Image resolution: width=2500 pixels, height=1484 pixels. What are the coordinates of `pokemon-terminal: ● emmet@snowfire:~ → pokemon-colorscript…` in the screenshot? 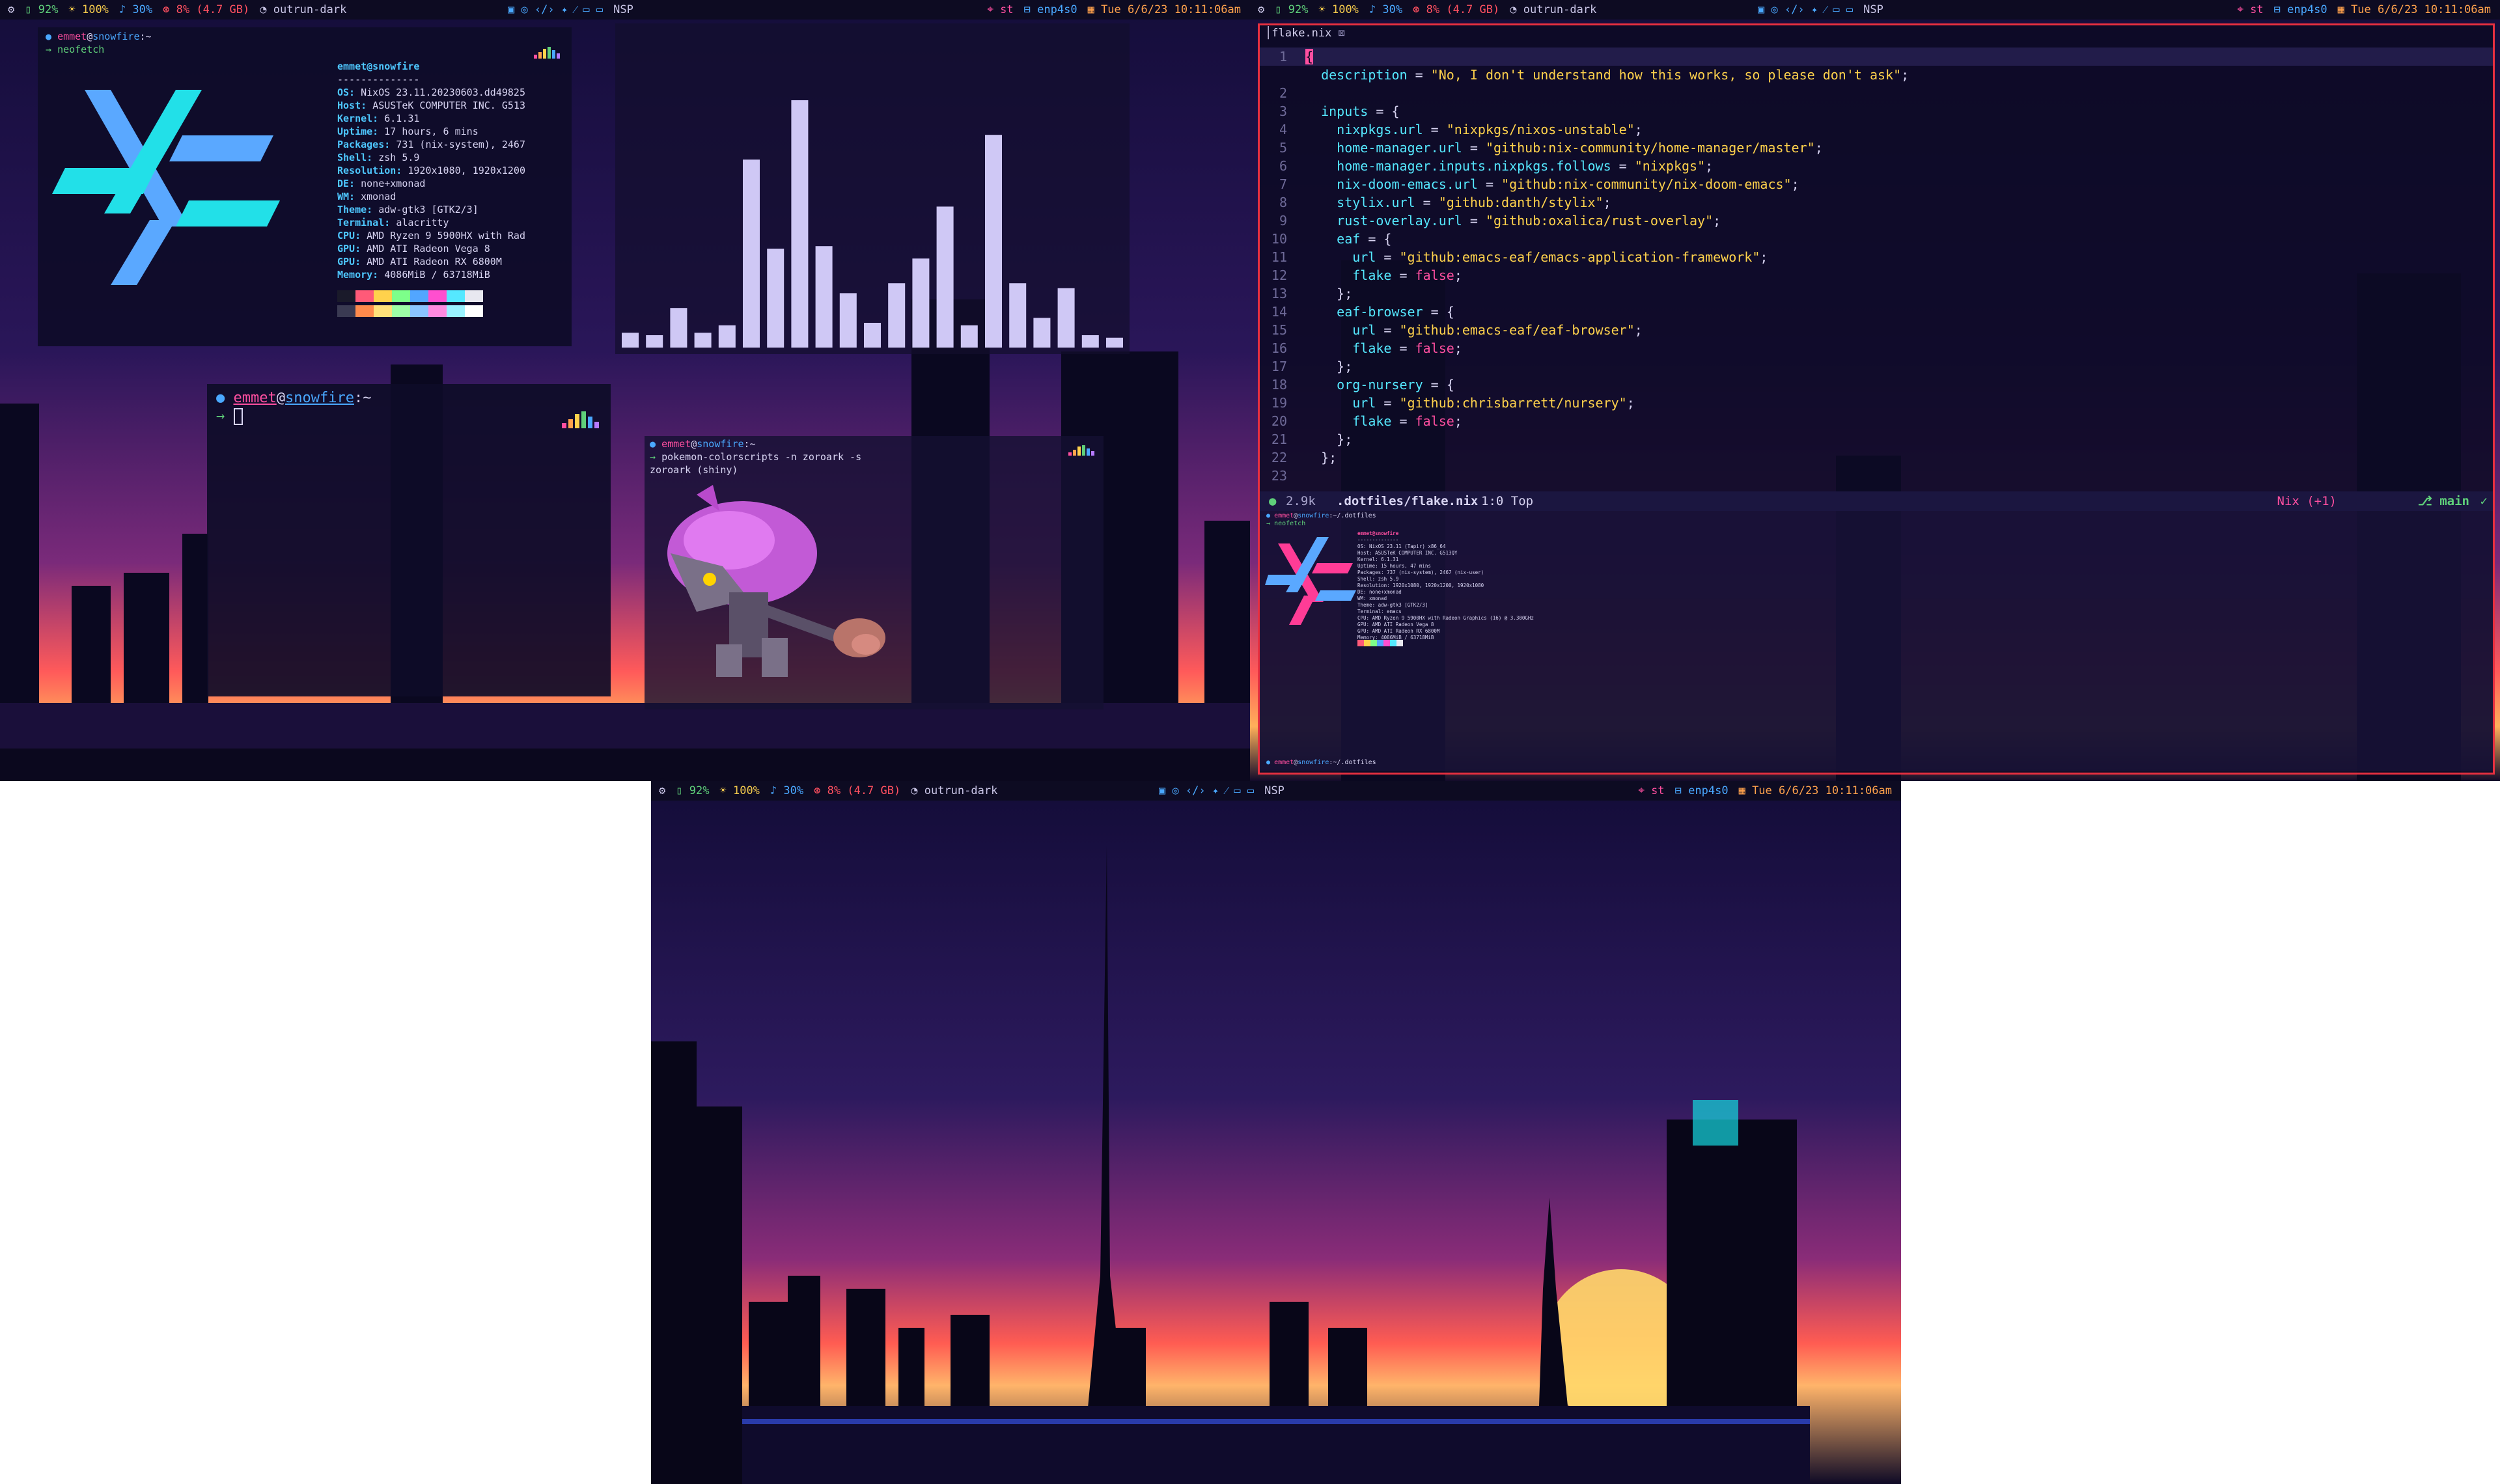 It's located at (874, 572).